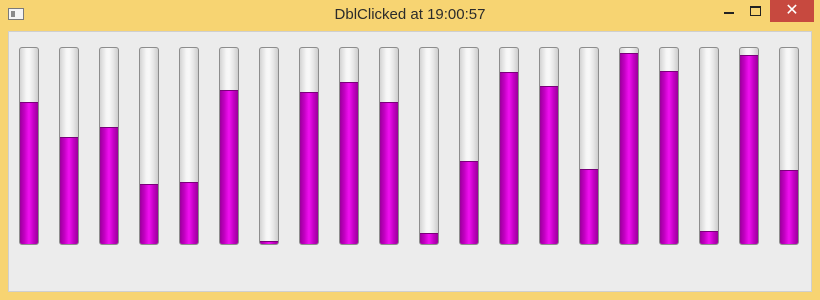 Image resolution: width=820 pixels, height=300 pixels. I want to click on title-bar: DblClicked at 19:00:57 ✕, so click(410, 15).